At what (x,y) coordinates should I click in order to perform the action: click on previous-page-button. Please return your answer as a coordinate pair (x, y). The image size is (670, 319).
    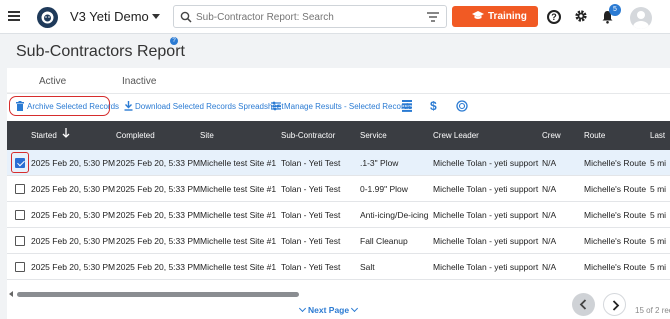
    Looking at the image, I should click on (583, 304).